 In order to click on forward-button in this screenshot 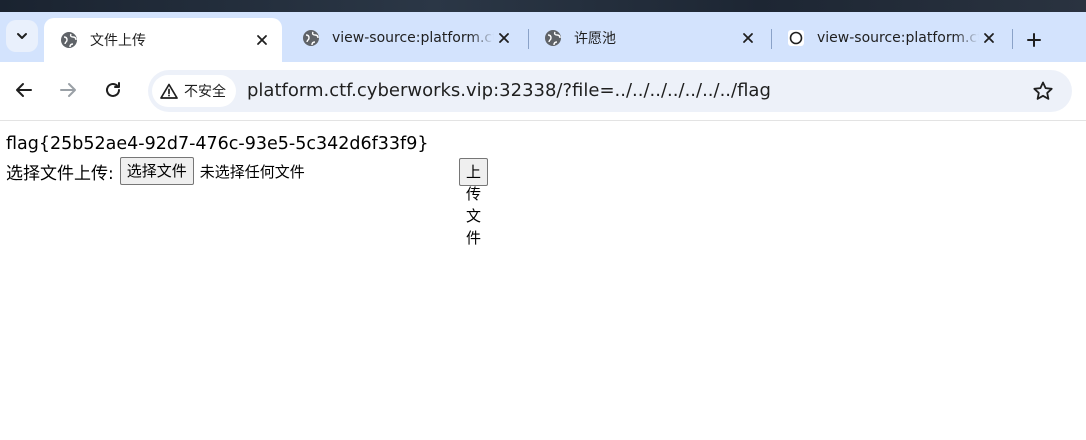, I will do `click(68, 90)`.